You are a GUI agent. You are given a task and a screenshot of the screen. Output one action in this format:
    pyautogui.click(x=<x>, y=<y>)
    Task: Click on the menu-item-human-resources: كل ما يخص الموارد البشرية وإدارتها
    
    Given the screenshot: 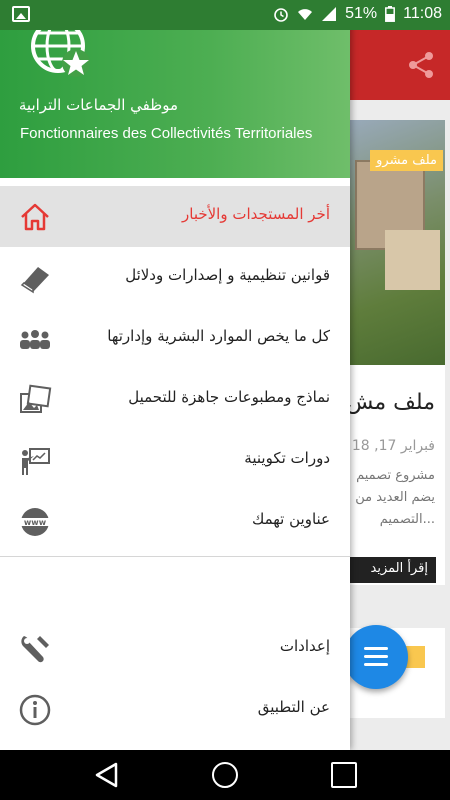 What is the action you would take?
    pyautogui.click(x=175, y=338)
    